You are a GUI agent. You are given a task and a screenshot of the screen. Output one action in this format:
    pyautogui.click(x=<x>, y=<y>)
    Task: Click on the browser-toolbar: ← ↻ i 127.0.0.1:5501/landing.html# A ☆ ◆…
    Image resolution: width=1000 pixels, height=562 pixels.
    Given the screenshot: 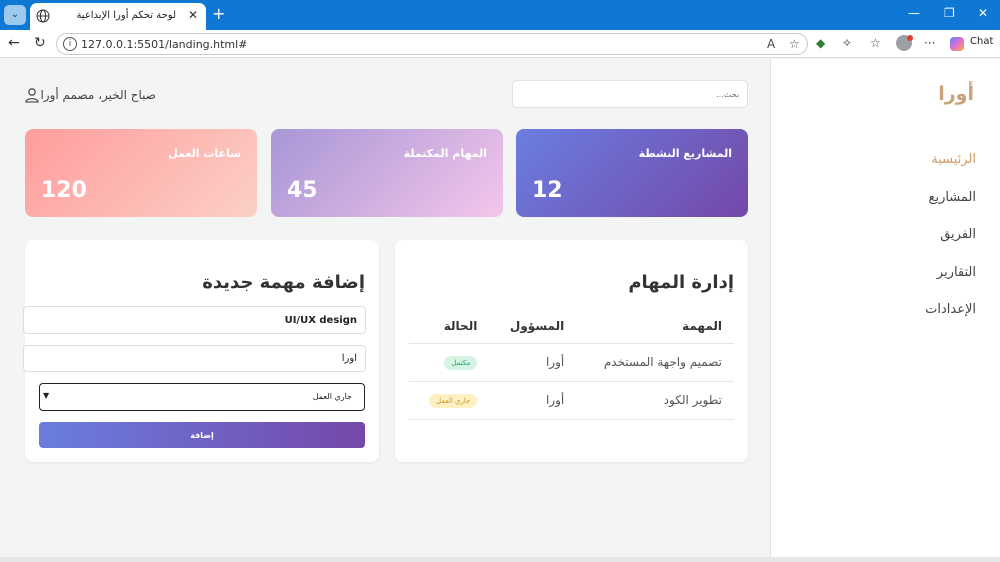 What is the action you would take?
    pyautogui.click(x=500, y=44)
    